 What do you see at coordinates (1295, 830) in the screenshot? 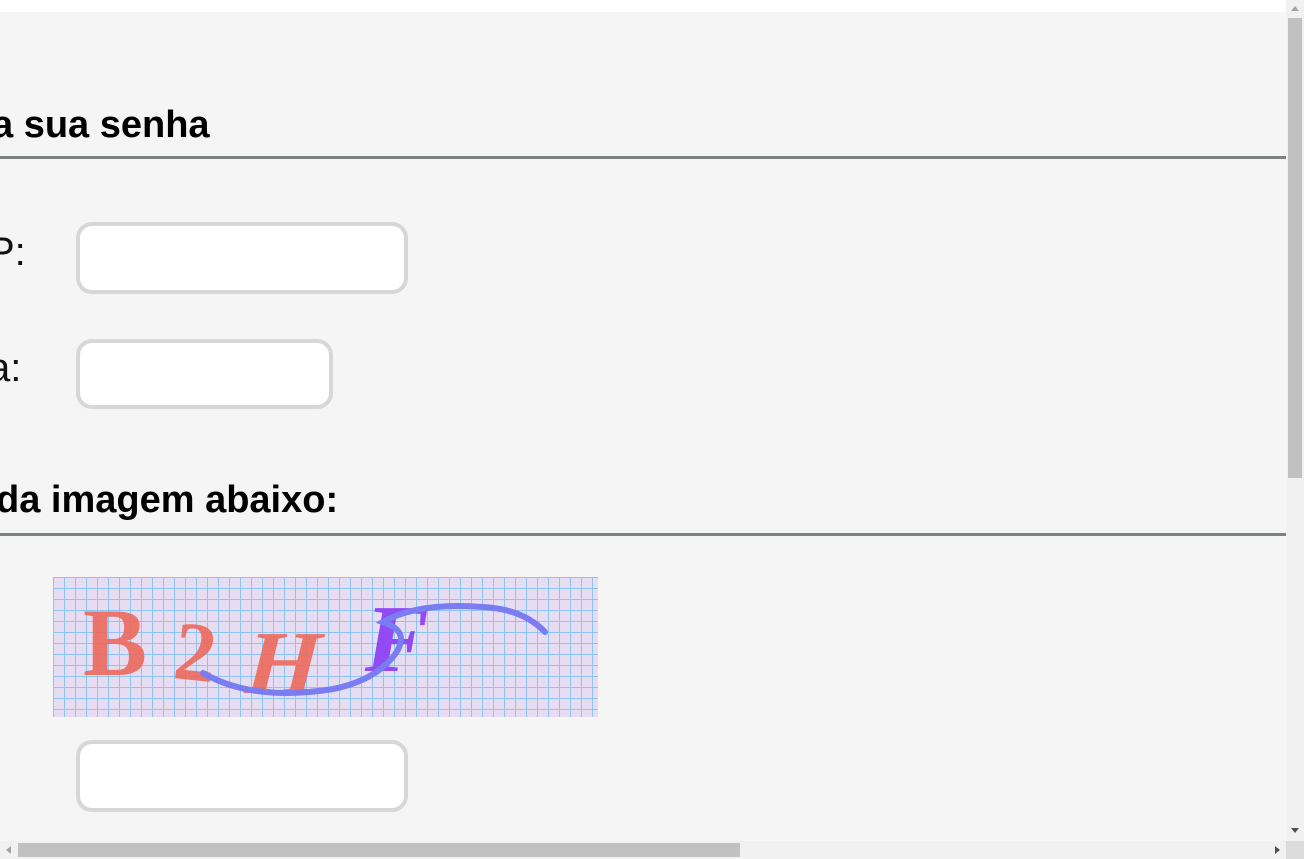
I see `chevron-down-icon` at bounding box center [1295, 830].